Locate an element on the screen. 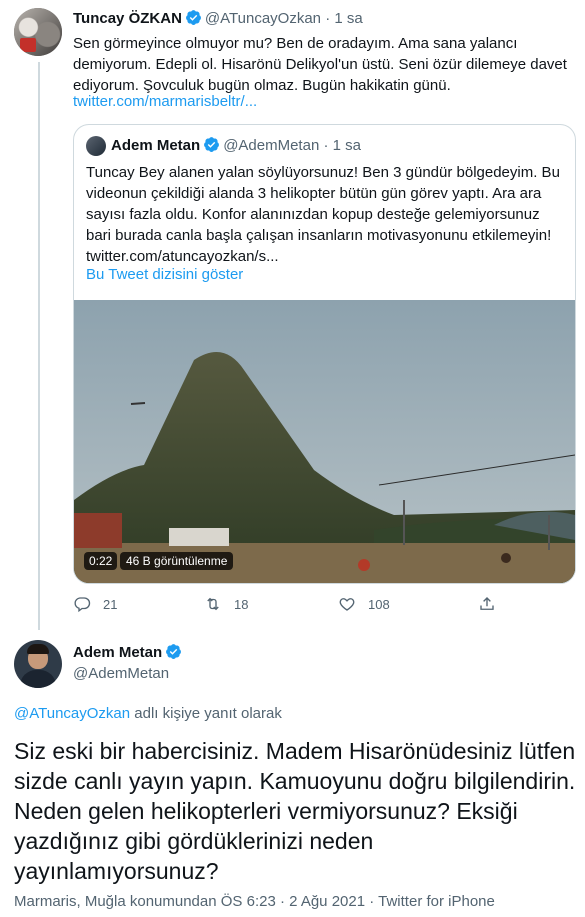 The image size is (585, 917). tweet-time: ÖS 6:23 is located at coordinates (248, 901).